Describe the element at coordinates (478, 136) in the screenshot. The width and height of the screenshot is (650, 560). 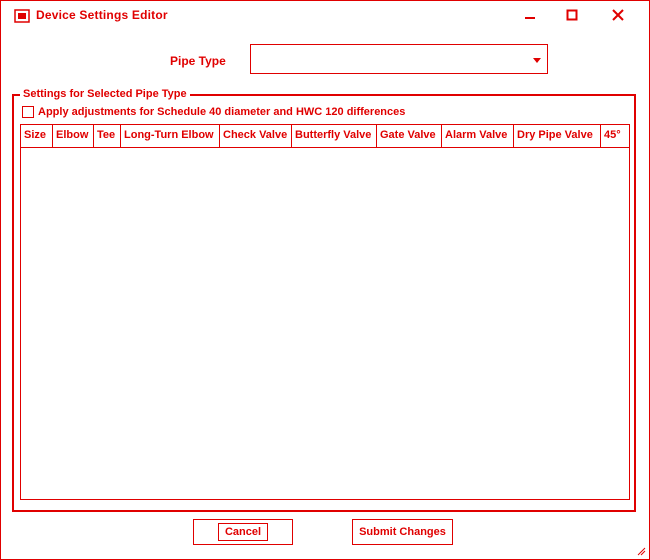
I see `column-header-alarm-valve: Alarm Valve` at that location.